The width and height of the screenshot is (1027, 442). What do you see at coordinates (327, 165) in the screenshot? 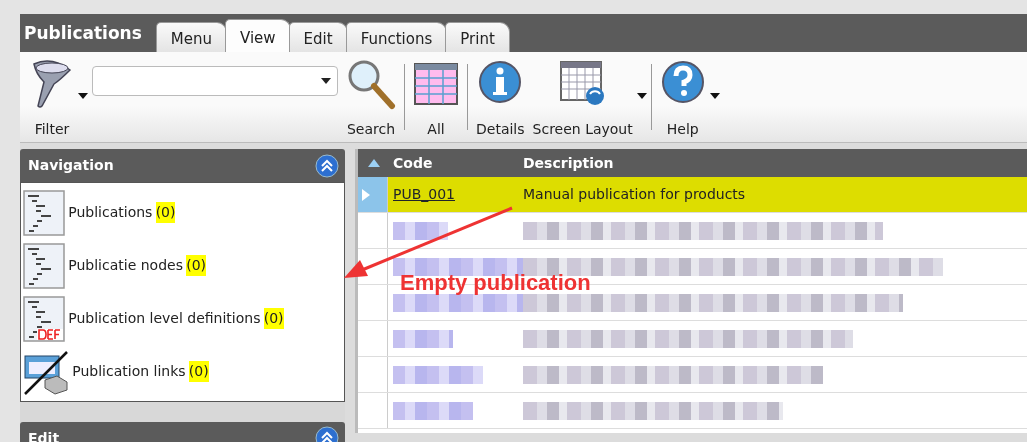
I see `collapse-icon` at bounding box center [327, 165].